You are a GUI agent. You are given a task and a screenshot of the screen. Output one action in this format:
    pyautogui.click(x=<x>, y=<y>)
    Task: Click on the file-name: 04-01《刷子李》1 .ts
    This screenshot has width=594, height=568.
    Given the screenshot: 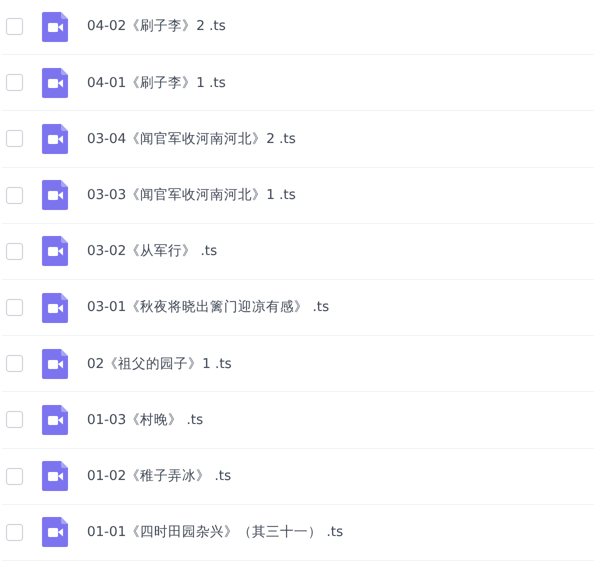 What is the action you would take?
    pyautogui.click(x=156, y=82)
    